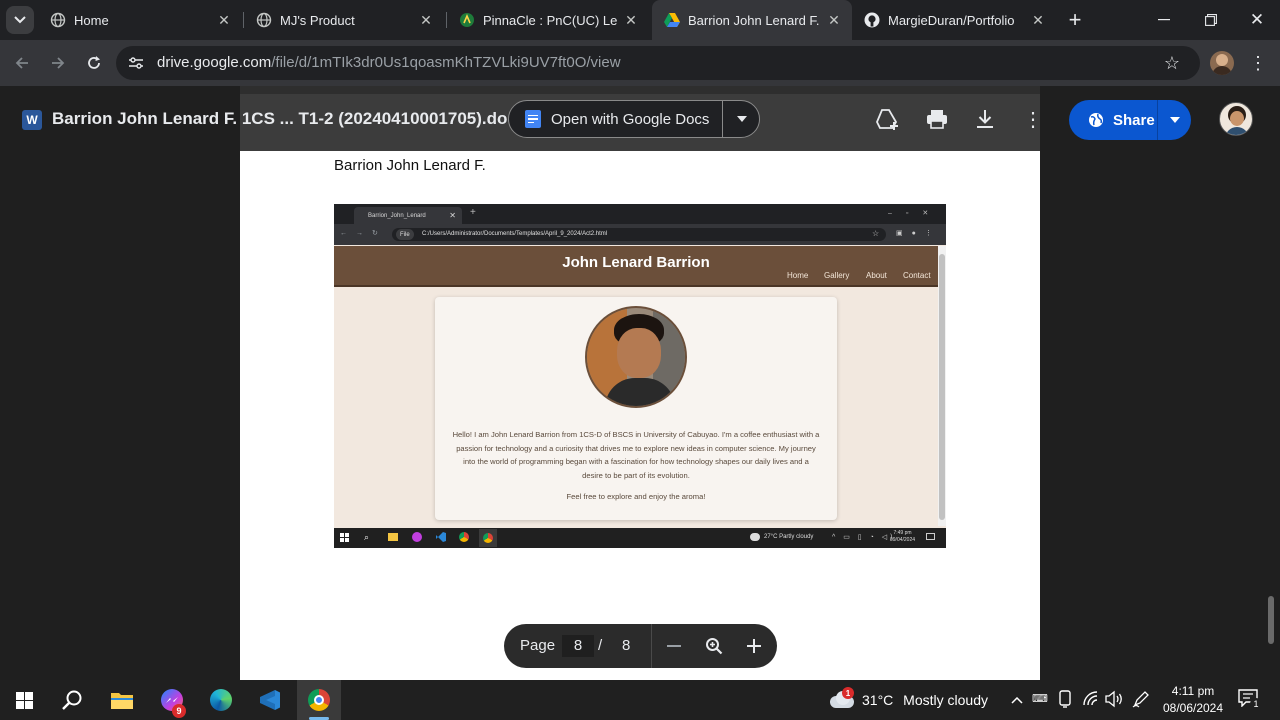 This screenshot has width=1280, height=720. What do you see at coordinates (876, 275) in the screenshot?
I see `site-nav-about: About` at bounding box center [876, 275].